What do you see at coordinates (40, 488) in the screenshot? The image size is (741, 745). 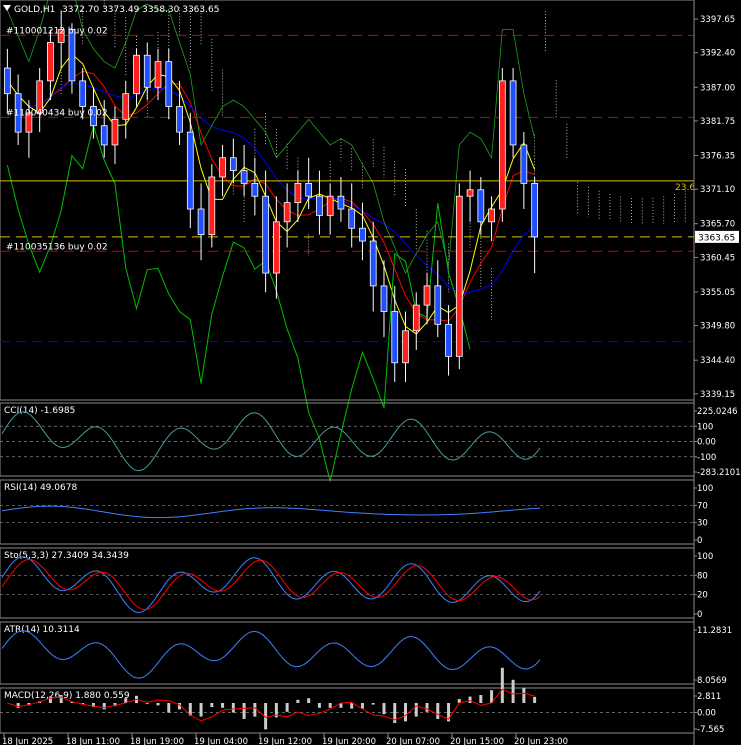 I see `panel-title: RSI(14) 49.0678` at bounding box center [40, 488].